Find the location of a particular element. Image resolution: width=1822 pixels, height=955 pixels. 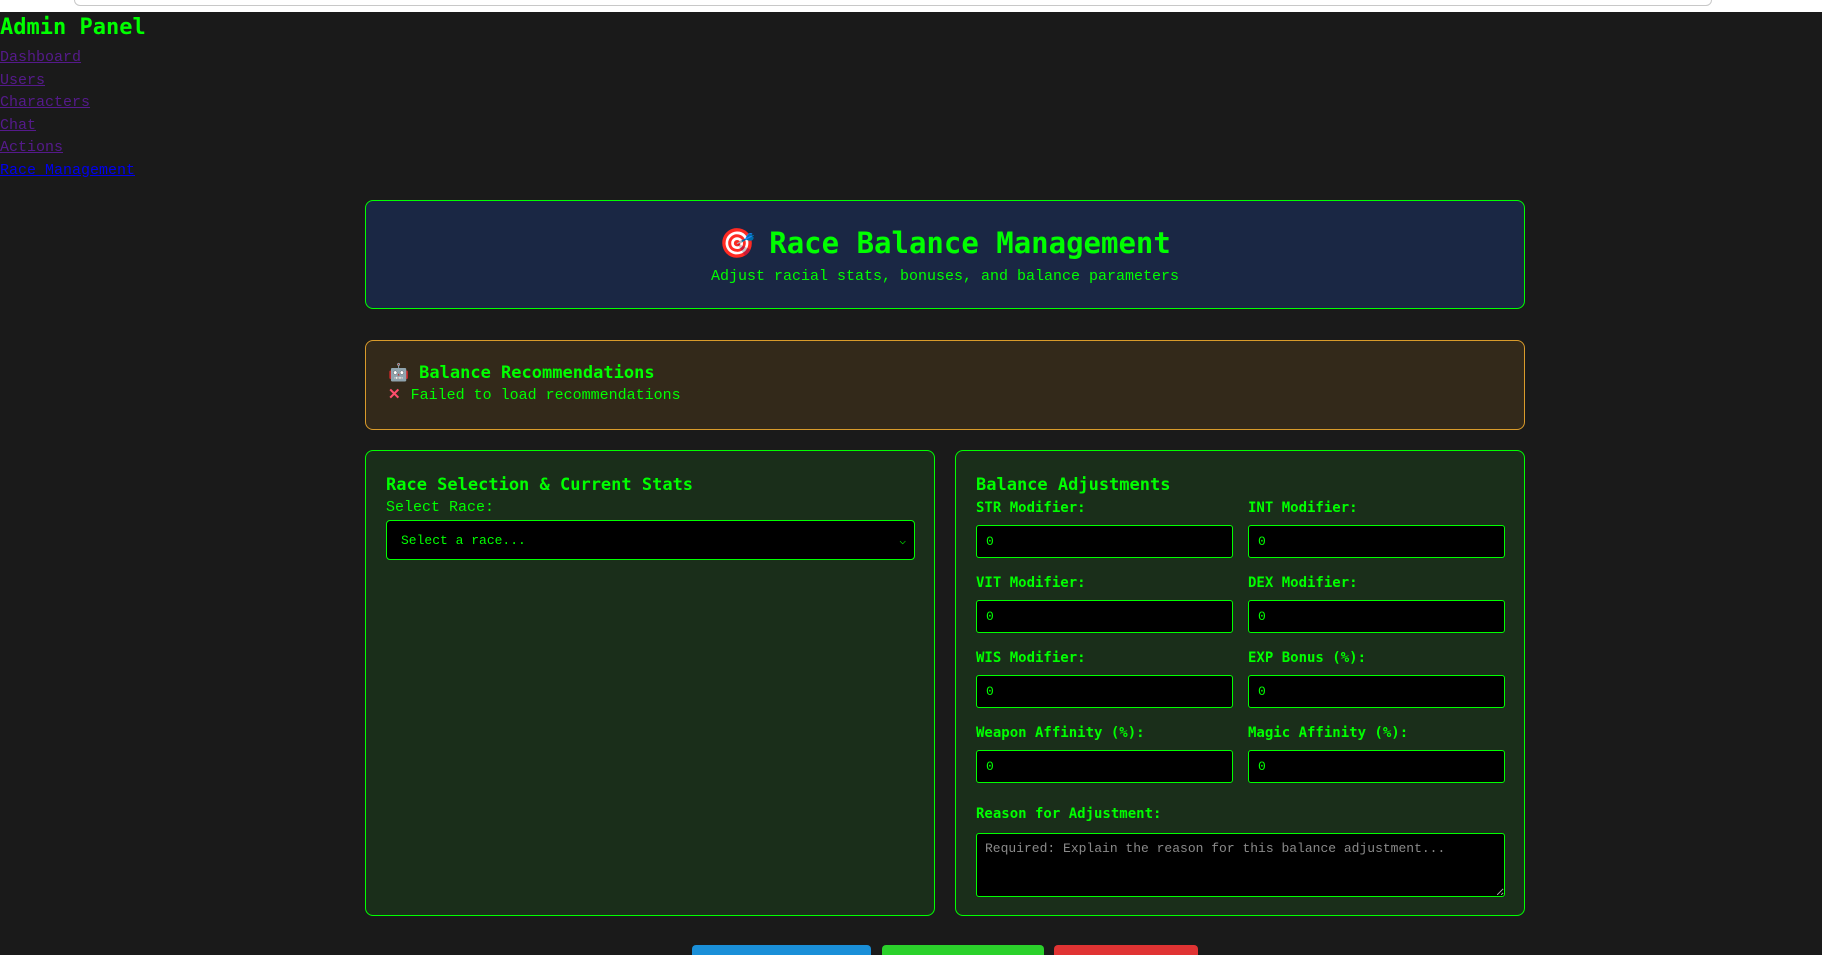

reason-label: Reason for Adjustment: is located at coordinates (1069, 814).